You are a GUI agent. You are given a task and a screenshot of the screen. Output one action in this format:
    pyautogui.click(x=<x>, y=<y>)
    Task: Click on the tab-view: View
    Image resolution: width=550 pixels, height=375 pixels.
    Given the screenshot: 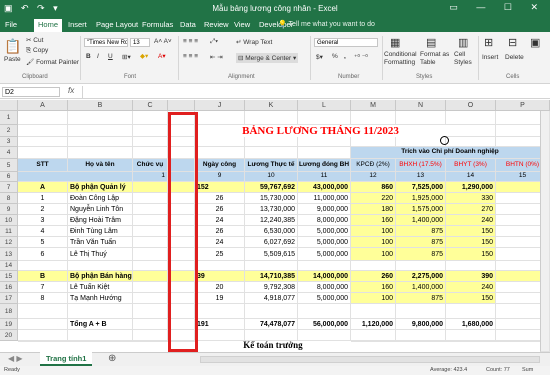 What is the action you would take?
    pyautogui.click(x=242, y=24)
    